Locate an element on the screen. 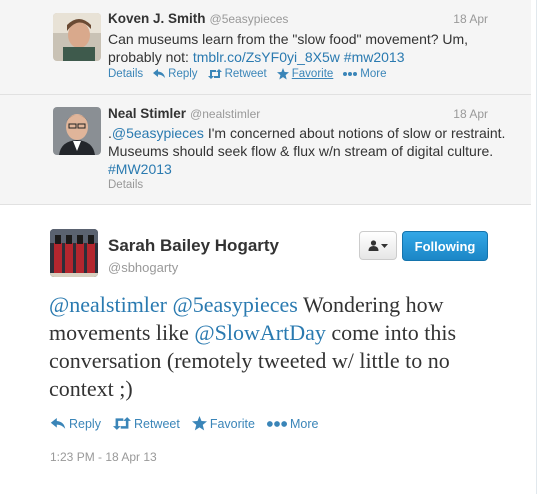  author-name: Koven J. Smith is located at coordinates (157, 18).